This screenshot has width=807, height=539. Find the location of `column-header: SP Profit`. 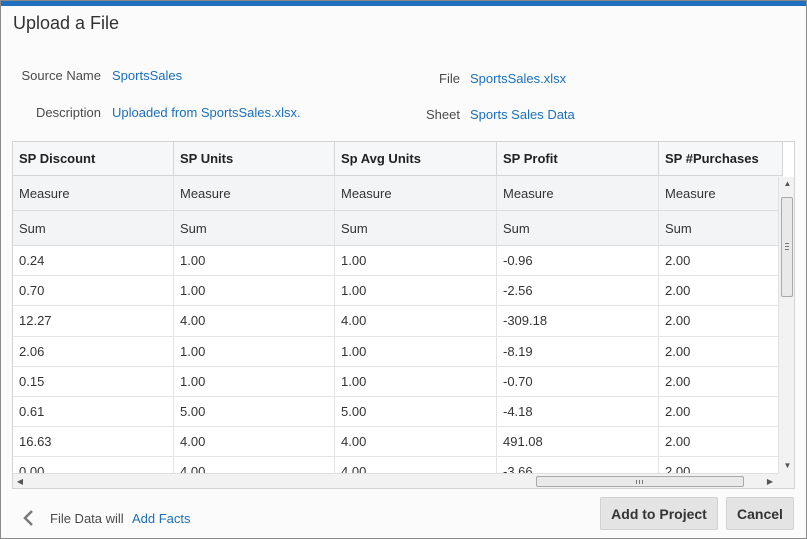

column-header: SP Profit is located at coordinates (578, 158).